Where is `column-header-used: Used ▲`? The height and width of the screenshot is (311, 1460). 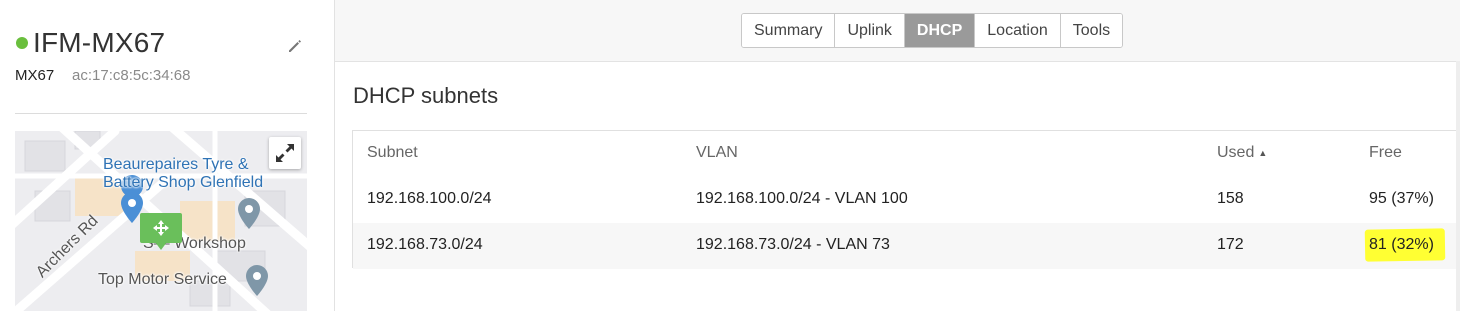 column-header-used: Used ▲ is located at coordinates (1242, 154).